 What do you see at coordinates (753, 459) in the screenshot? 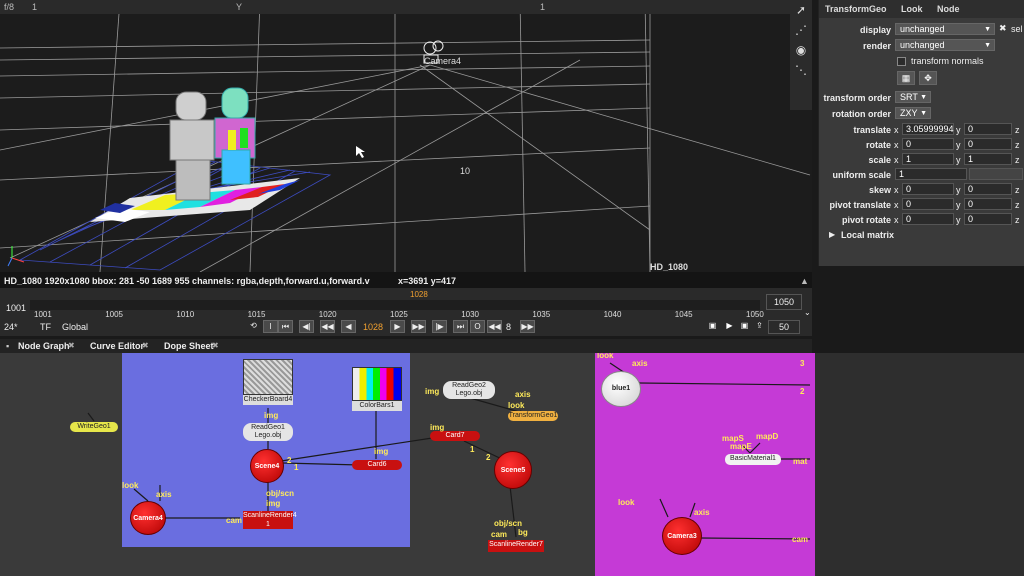
I see `node-basicmaterial1: BasicMaterial1` at bounding box center [753, 459].